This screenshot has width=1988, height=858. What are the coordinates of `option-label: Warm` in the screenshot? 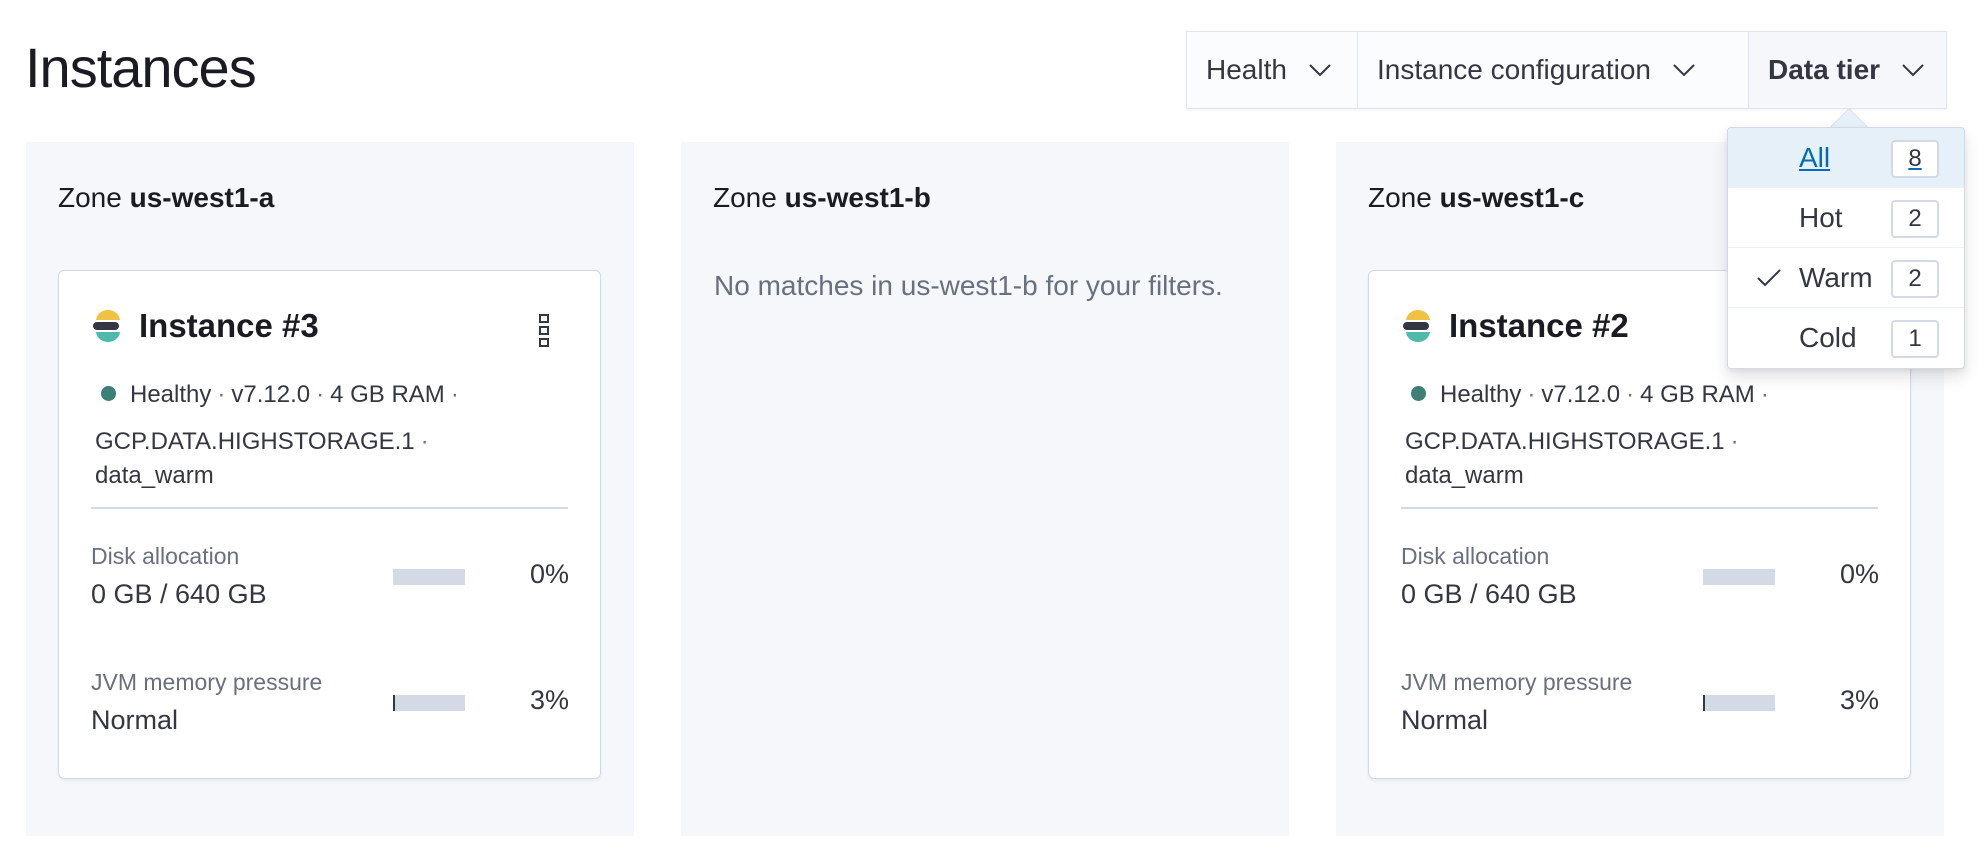 It's located at (1836, 277).